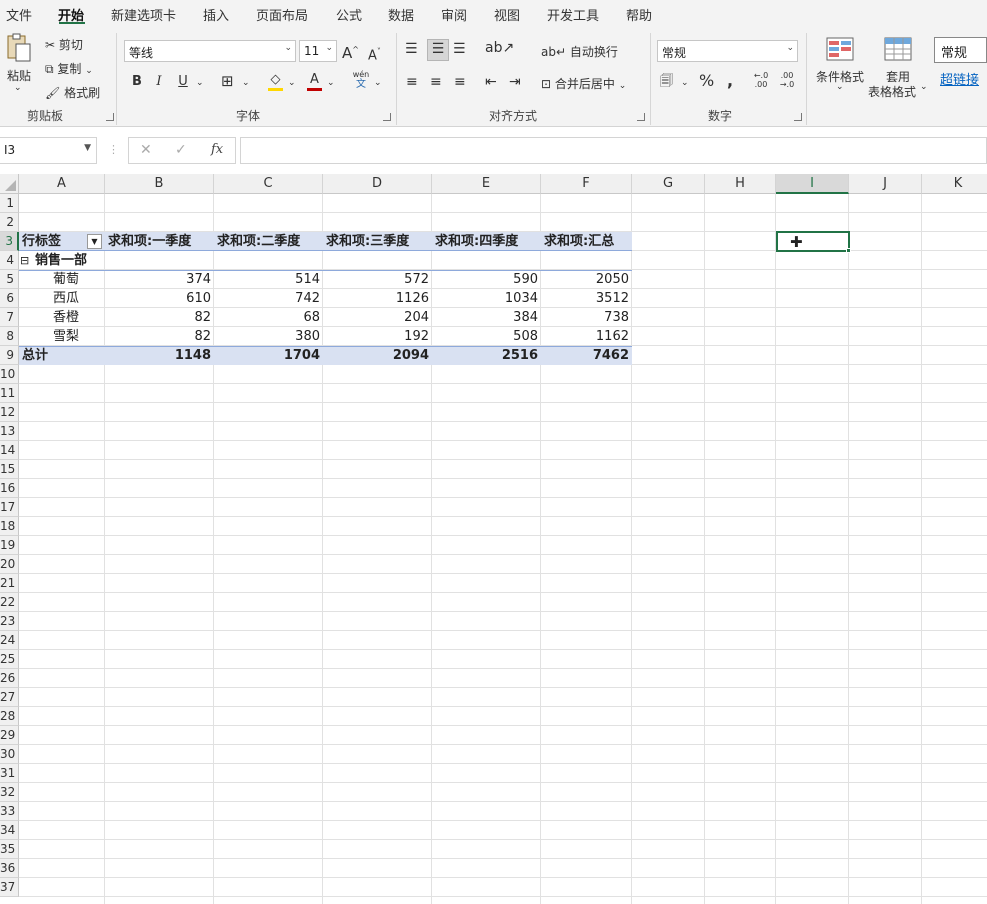 This screenshot has height=904, width=987. Describe the element at coordinates (499, 48) in the screenshot. I see `orientation-icon: ab↗` at that location.